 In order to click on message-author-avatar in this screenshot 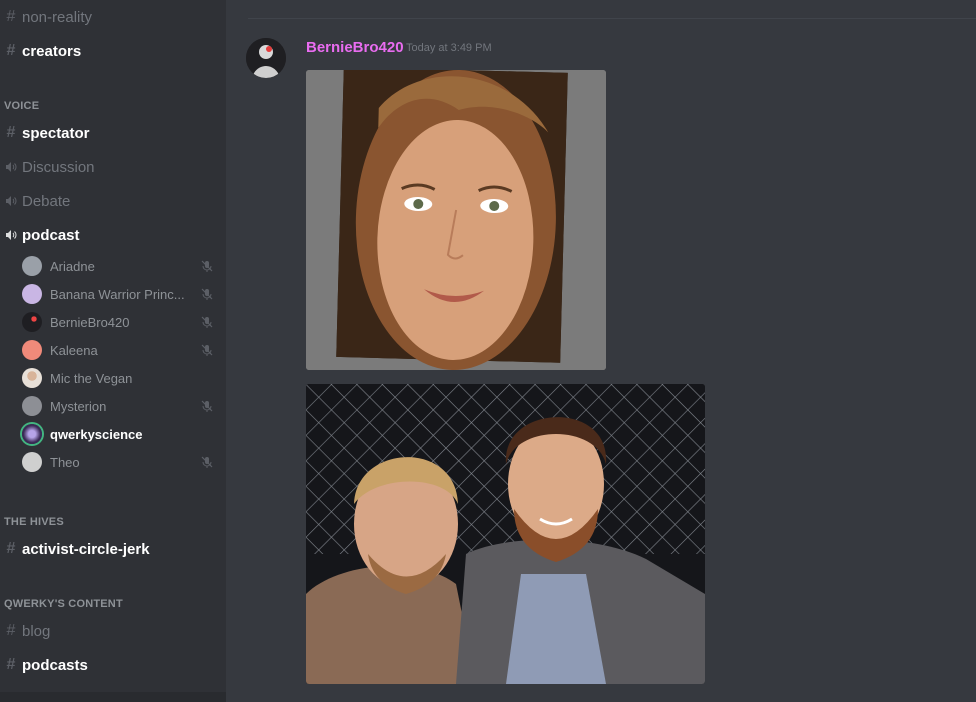, I will do `click(266, 58)`.